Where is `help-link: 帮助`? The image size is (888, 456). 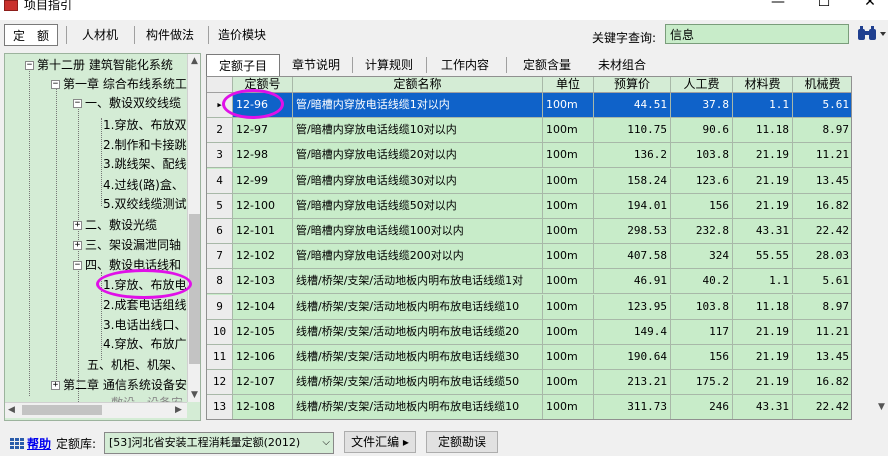 help-link: 帮助 is located at coordinates (39, 443).